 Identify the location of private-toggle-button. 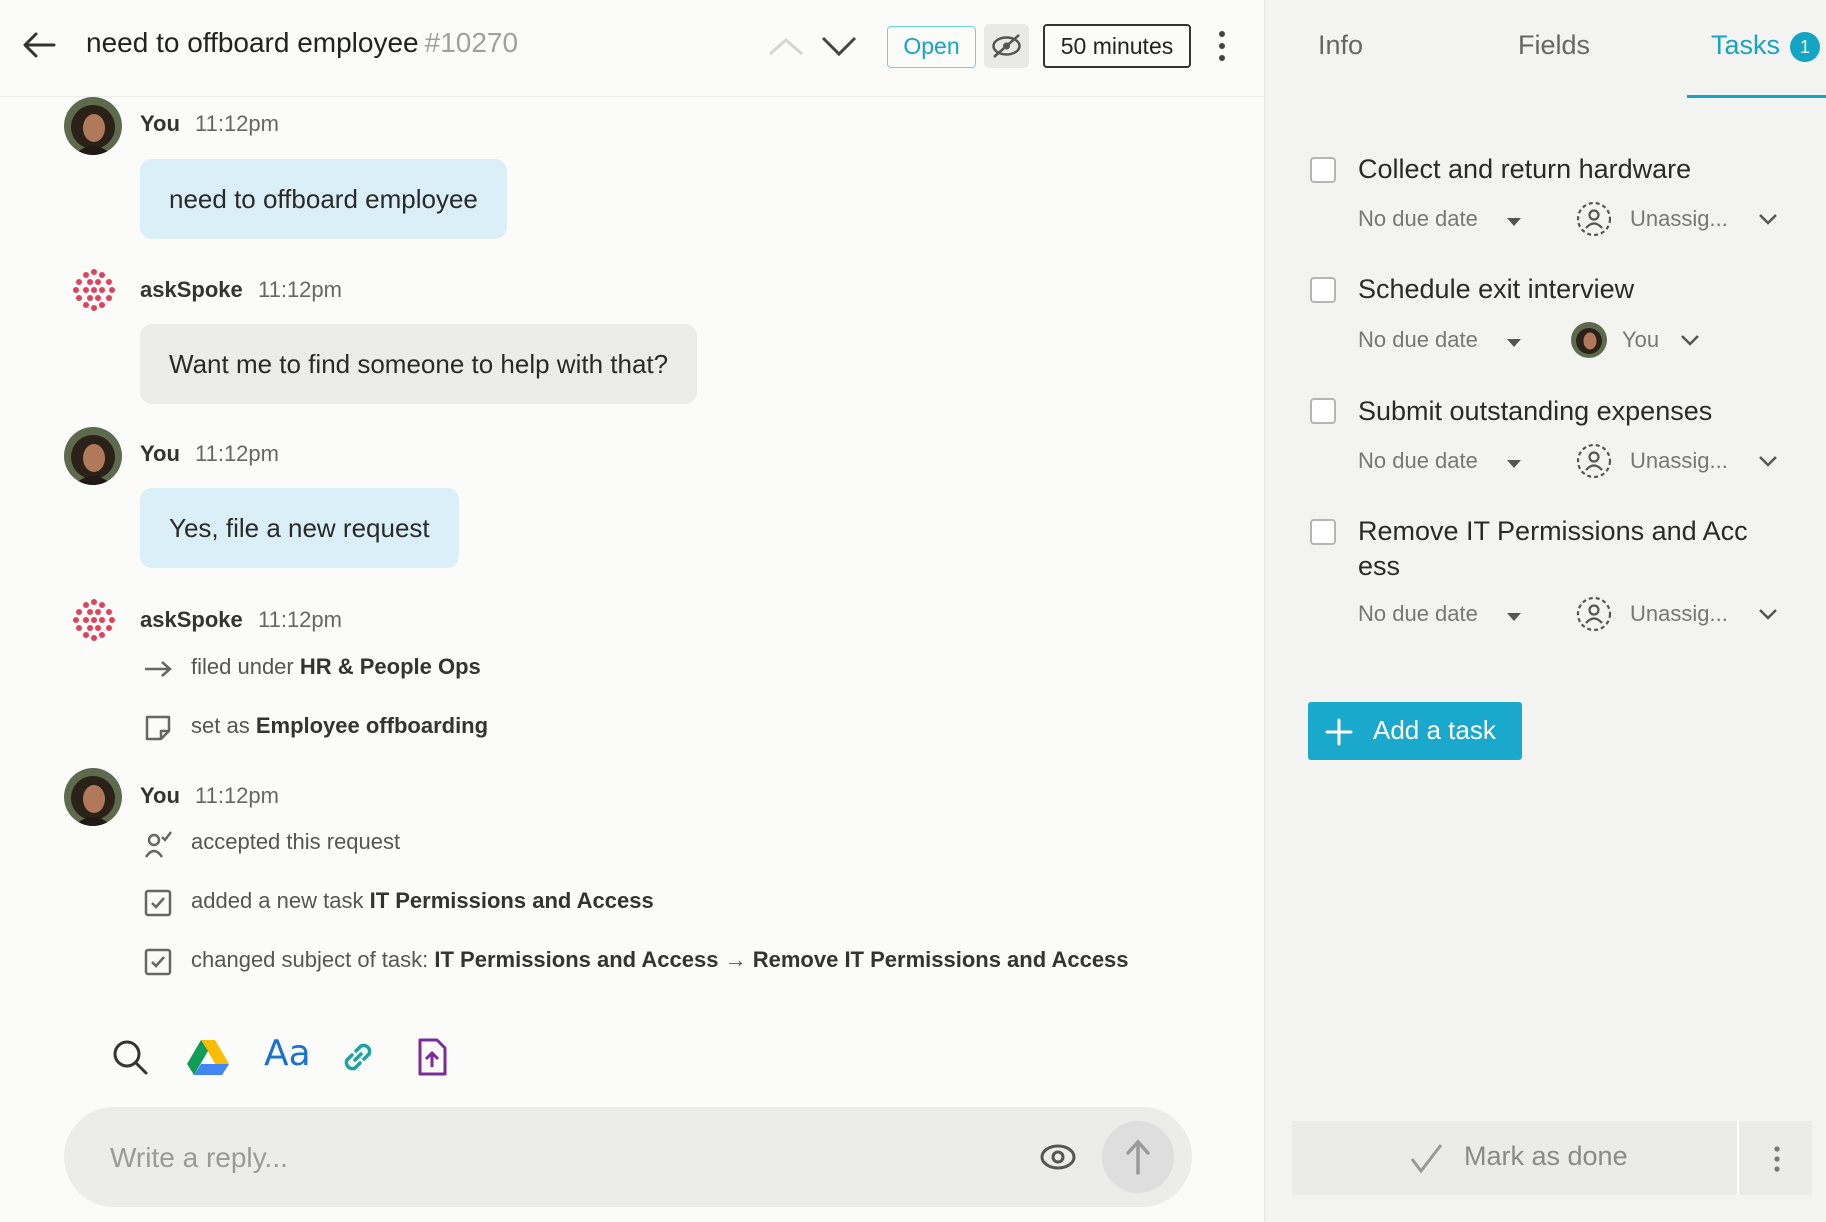
(1006, 46).